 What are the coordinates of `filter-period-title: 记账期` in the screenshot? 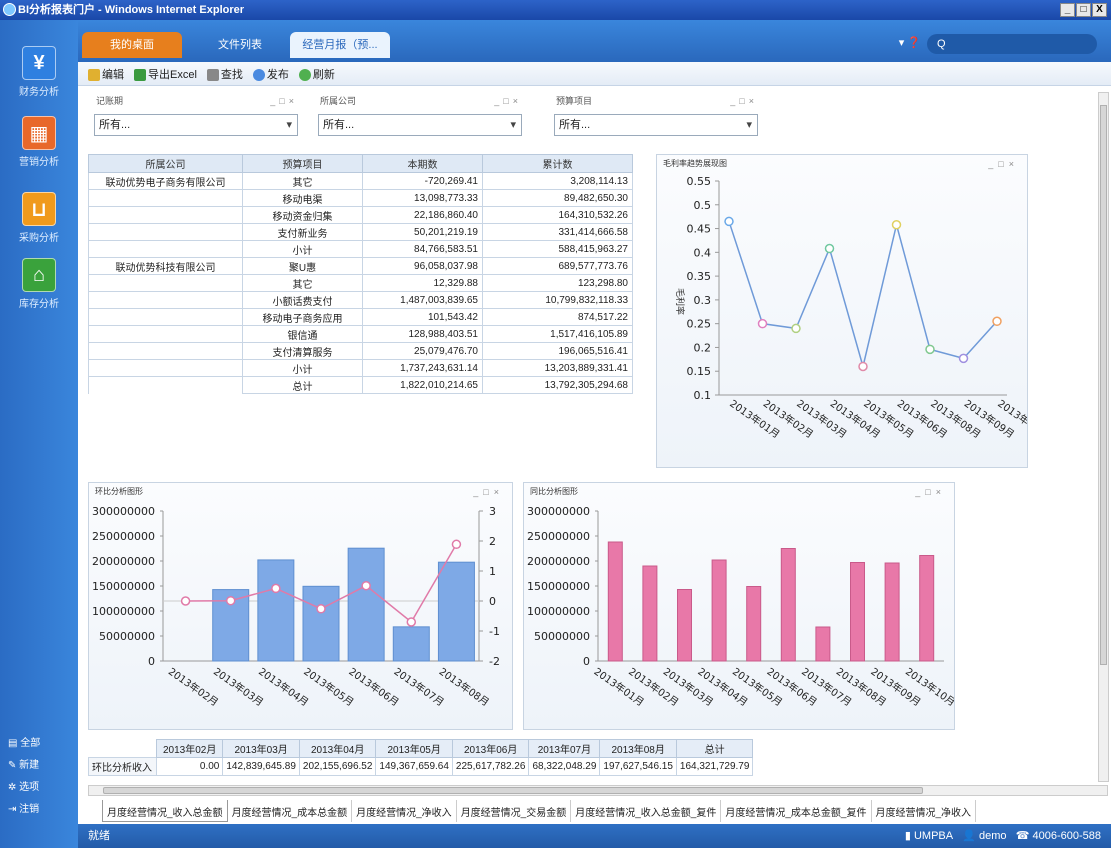 It's located at (110, 101).